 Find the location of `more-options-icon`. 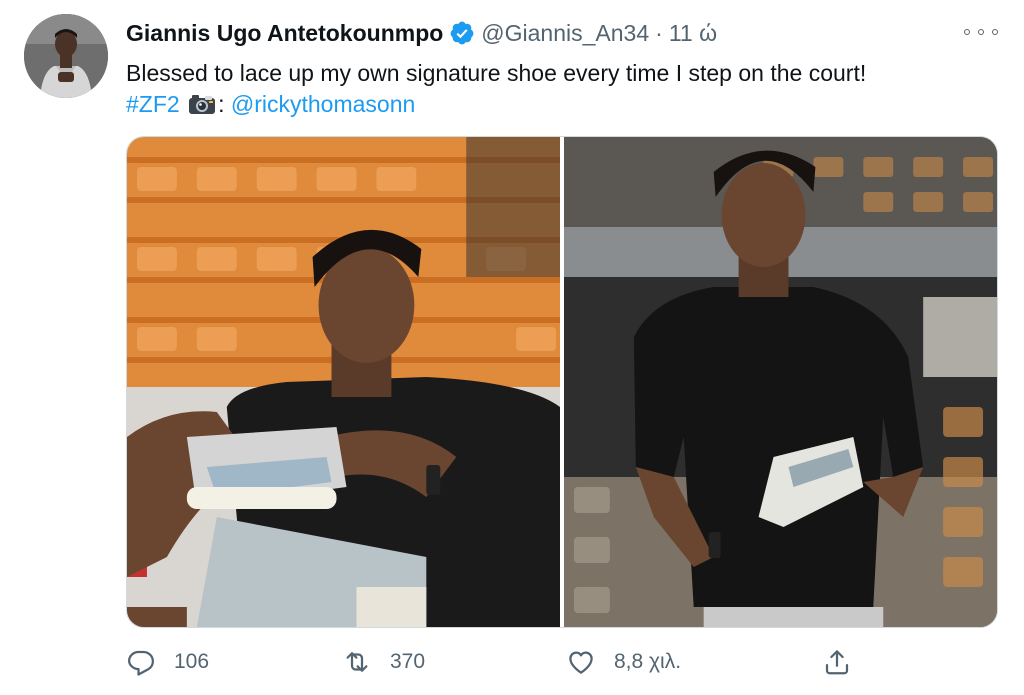

more-options-icon is located at coordinates (981, 32).